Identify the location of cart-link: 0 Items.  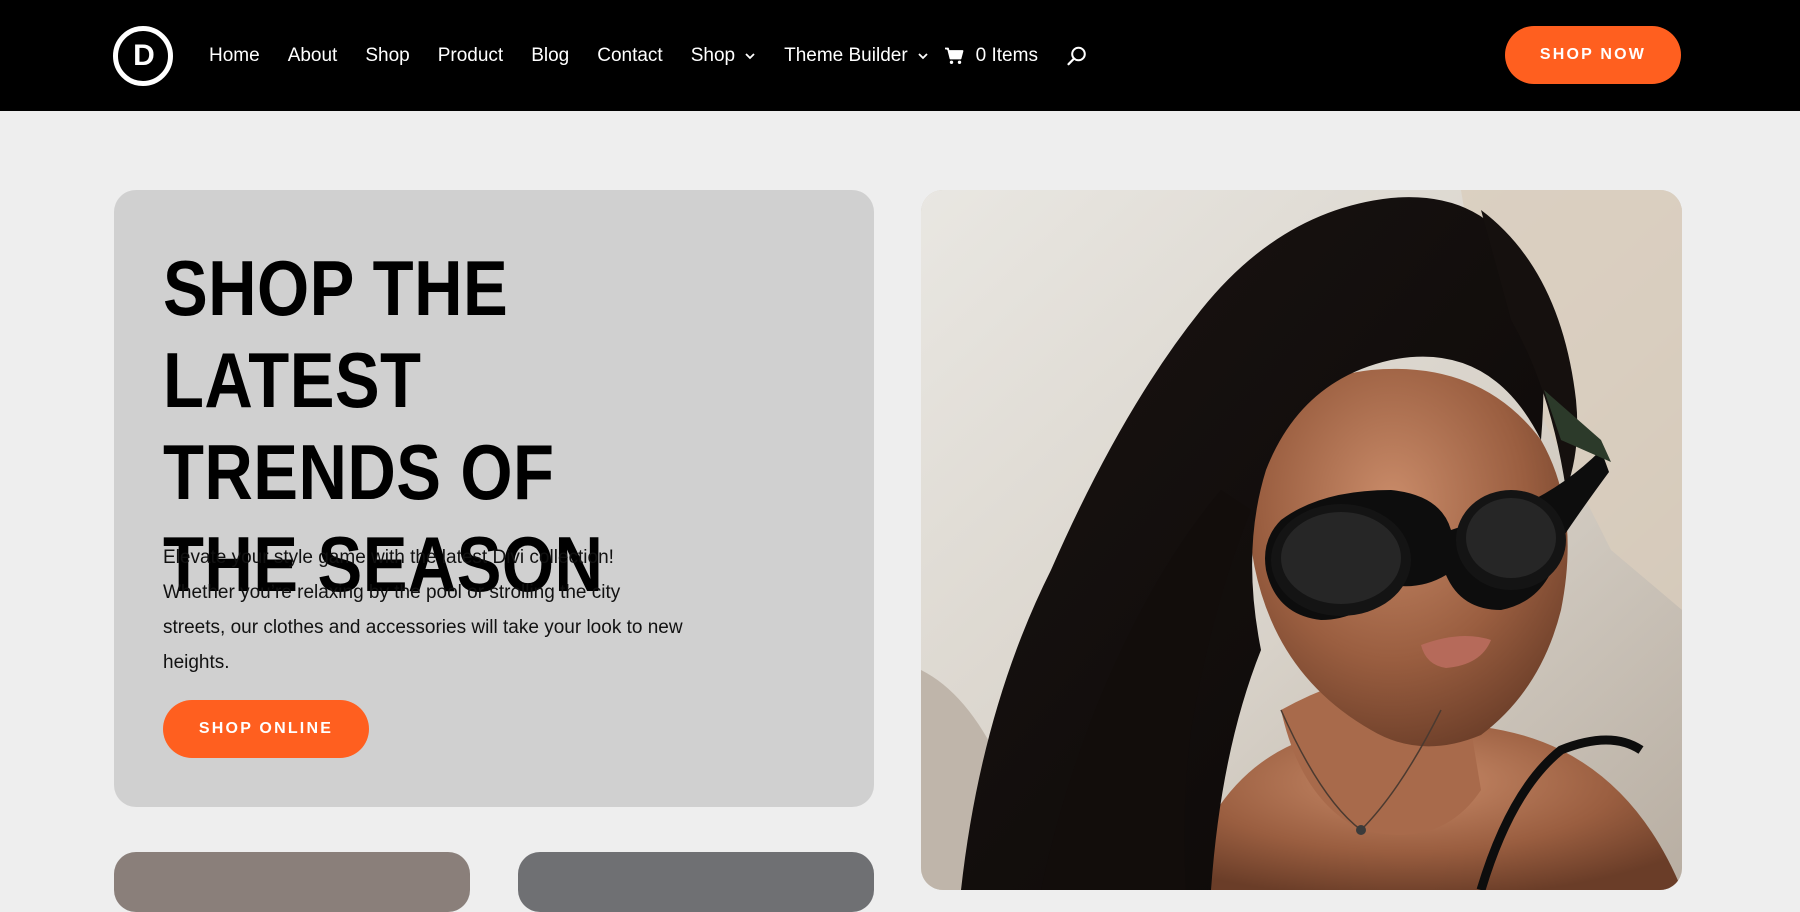
(991, 56).